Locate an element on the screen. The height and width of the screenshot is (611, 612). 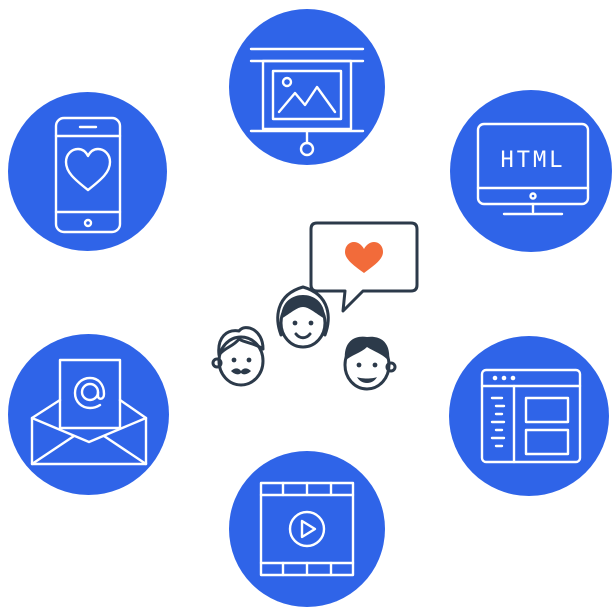
video-circle is located at coordinates (307, 529).